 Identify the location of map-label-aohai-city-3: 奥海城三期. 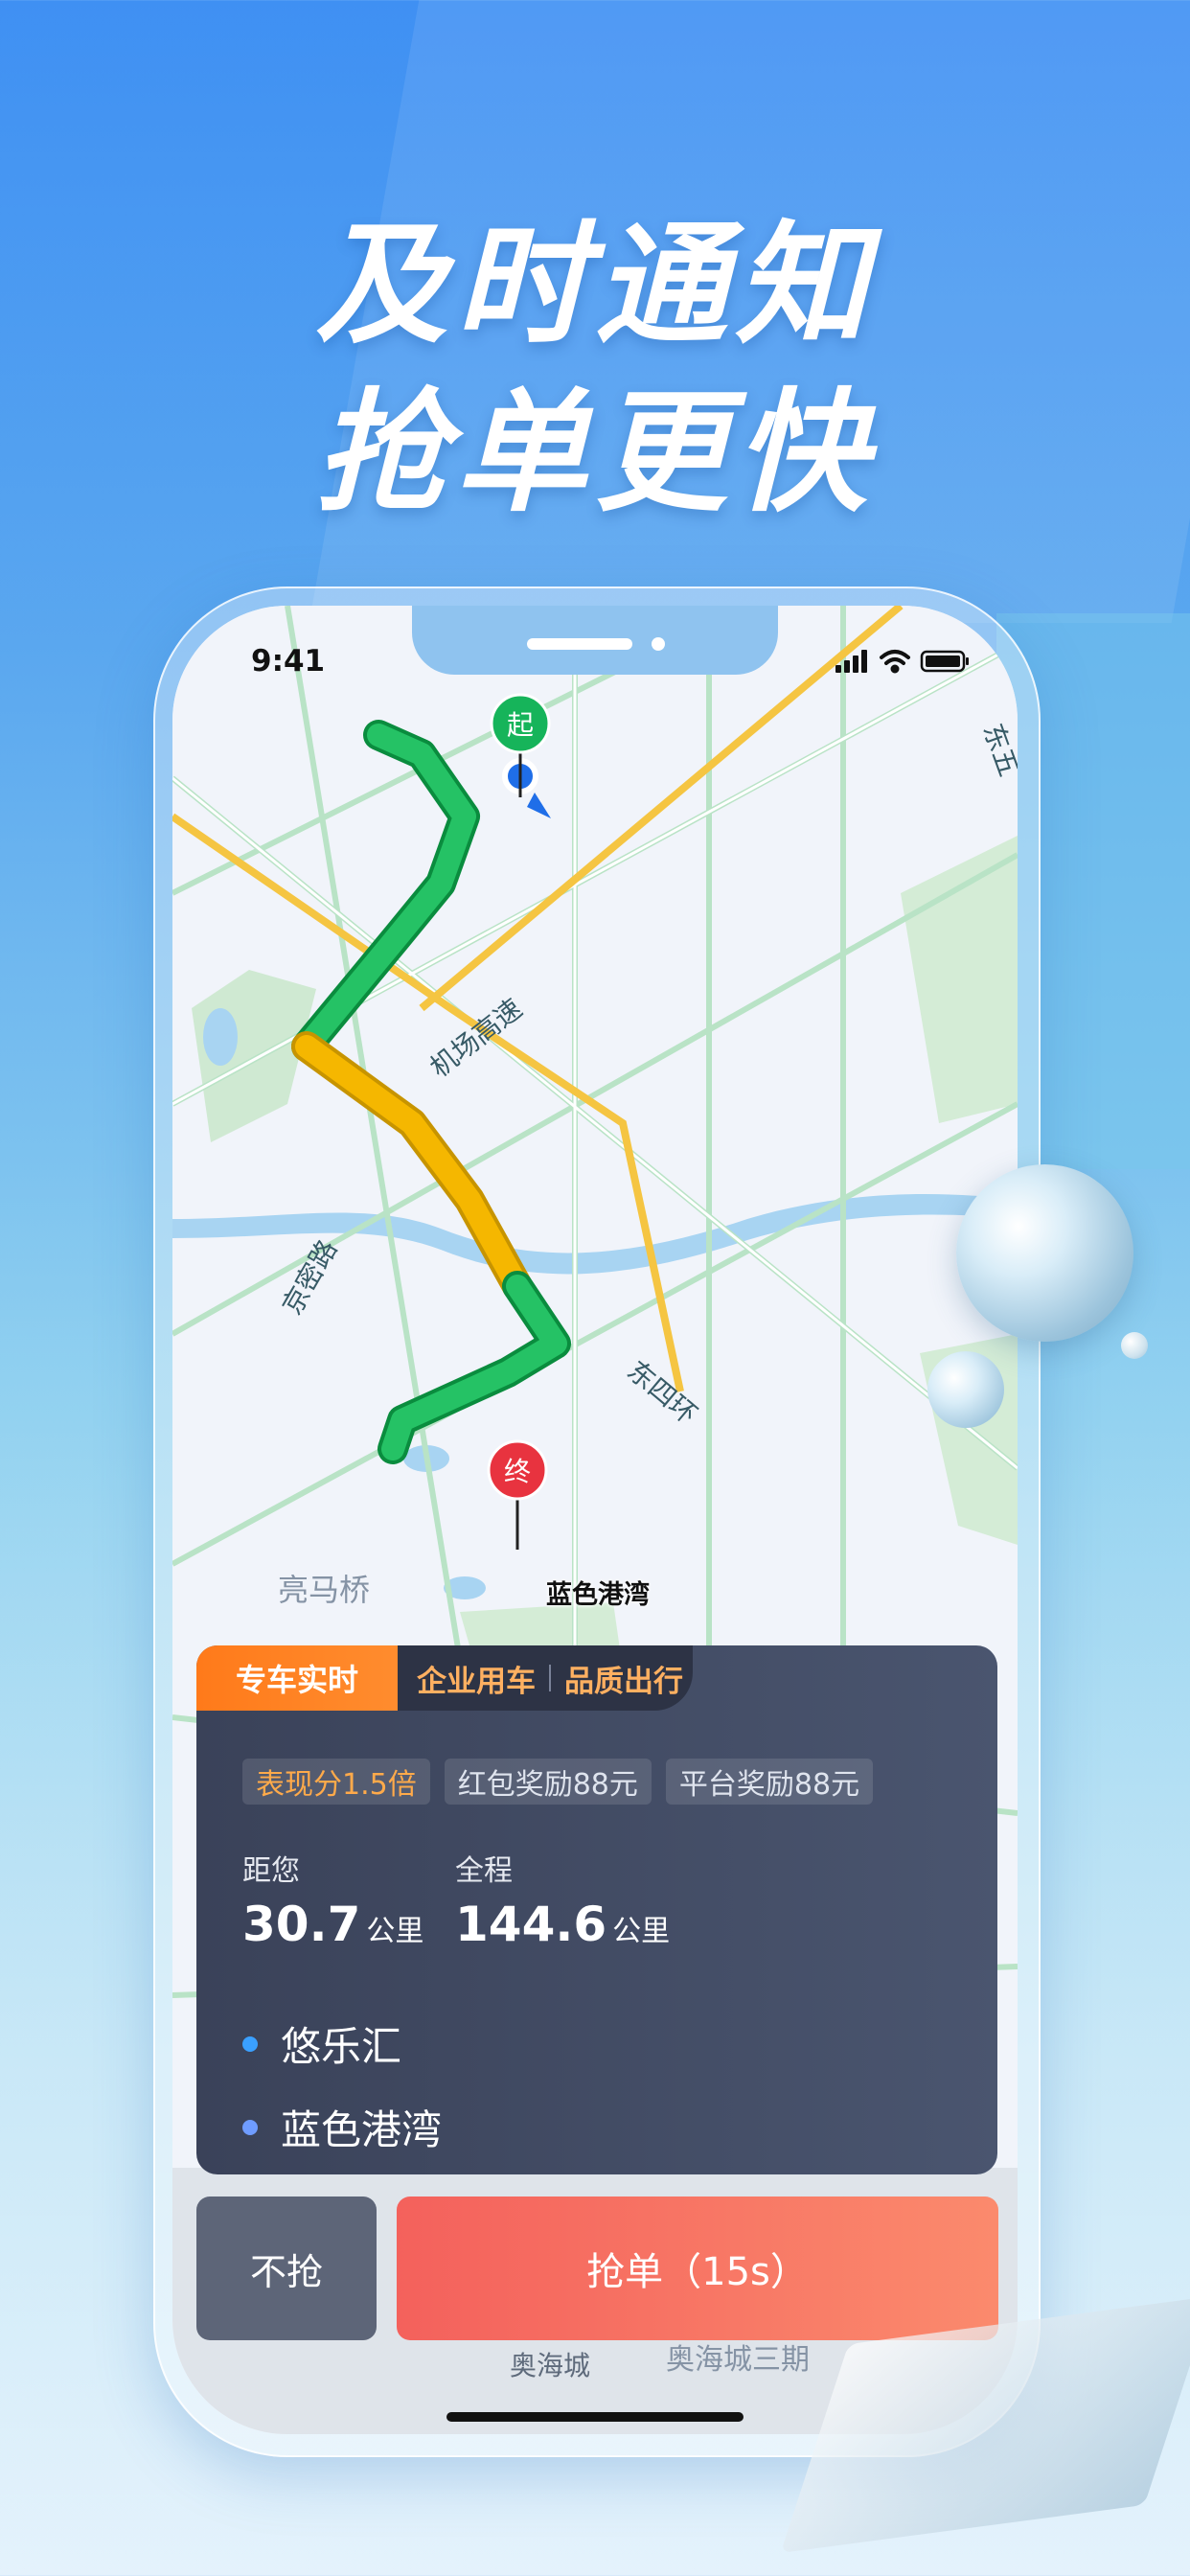
(738, 2360).